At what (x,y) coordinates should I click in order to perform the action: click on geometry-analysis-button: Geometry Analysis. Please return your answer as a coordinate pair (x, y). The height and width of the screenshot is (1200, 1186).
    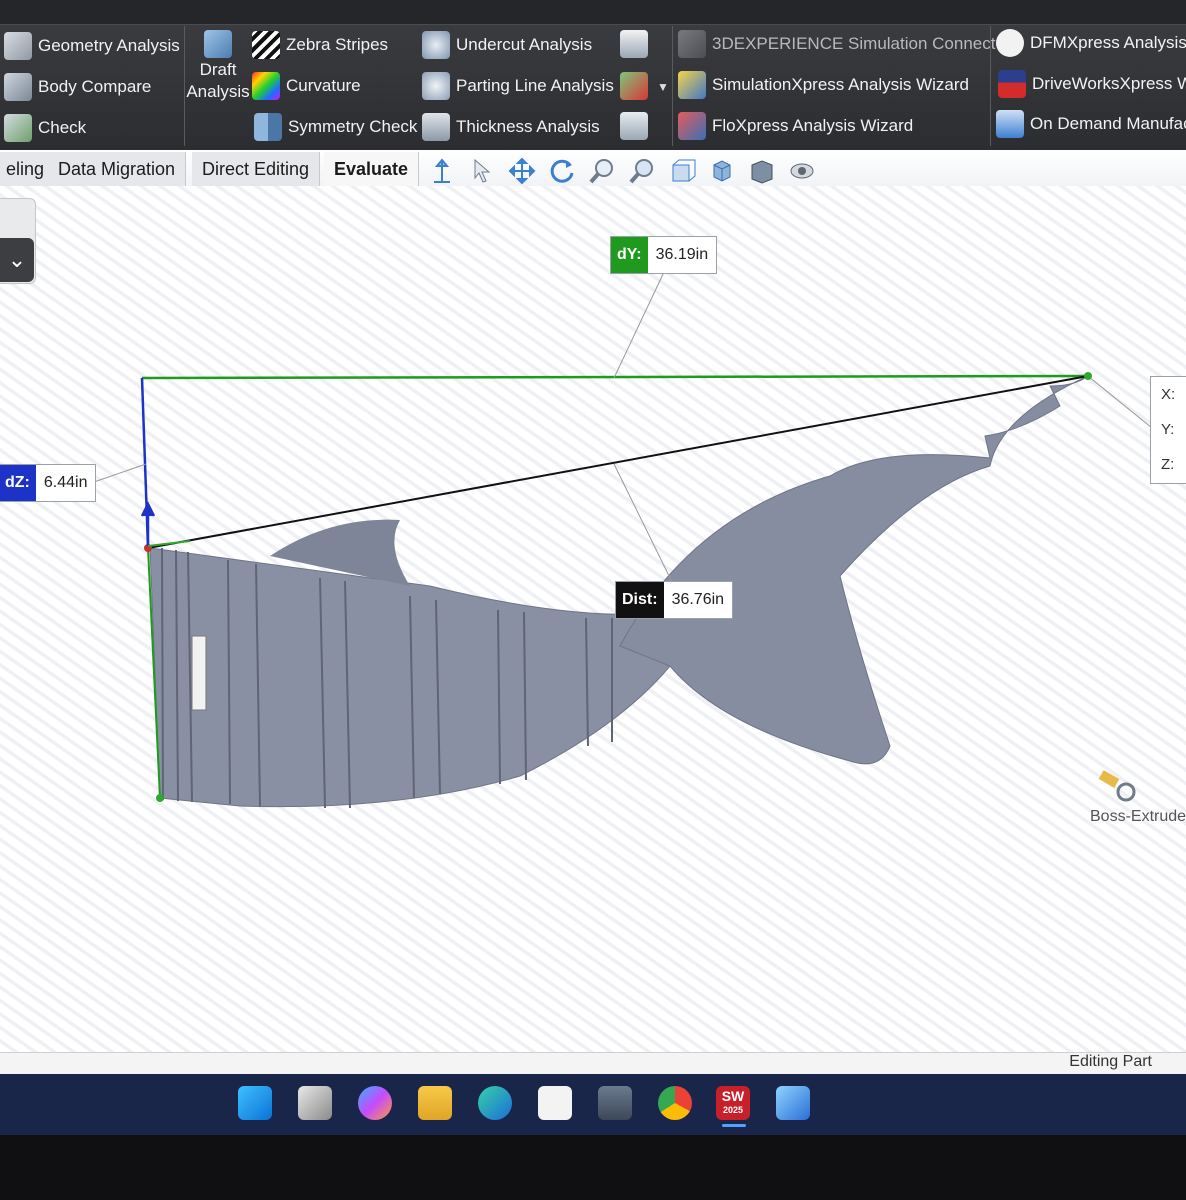
    Looking at the image, I should click on (92, 46).